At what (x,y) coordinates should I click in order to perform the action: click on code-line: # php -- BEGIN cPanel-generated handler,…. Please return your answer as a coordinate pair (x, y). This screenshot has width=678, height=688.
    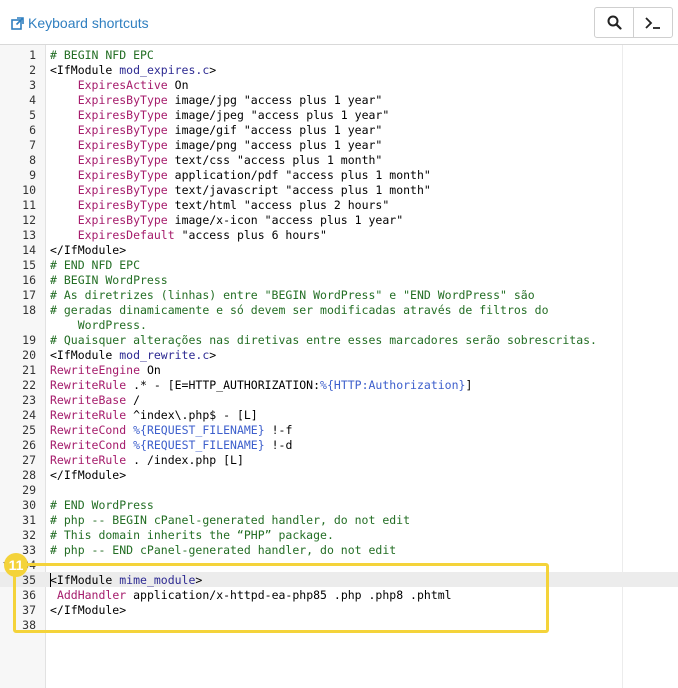
    Looking at the image, I should click on (230, 520).